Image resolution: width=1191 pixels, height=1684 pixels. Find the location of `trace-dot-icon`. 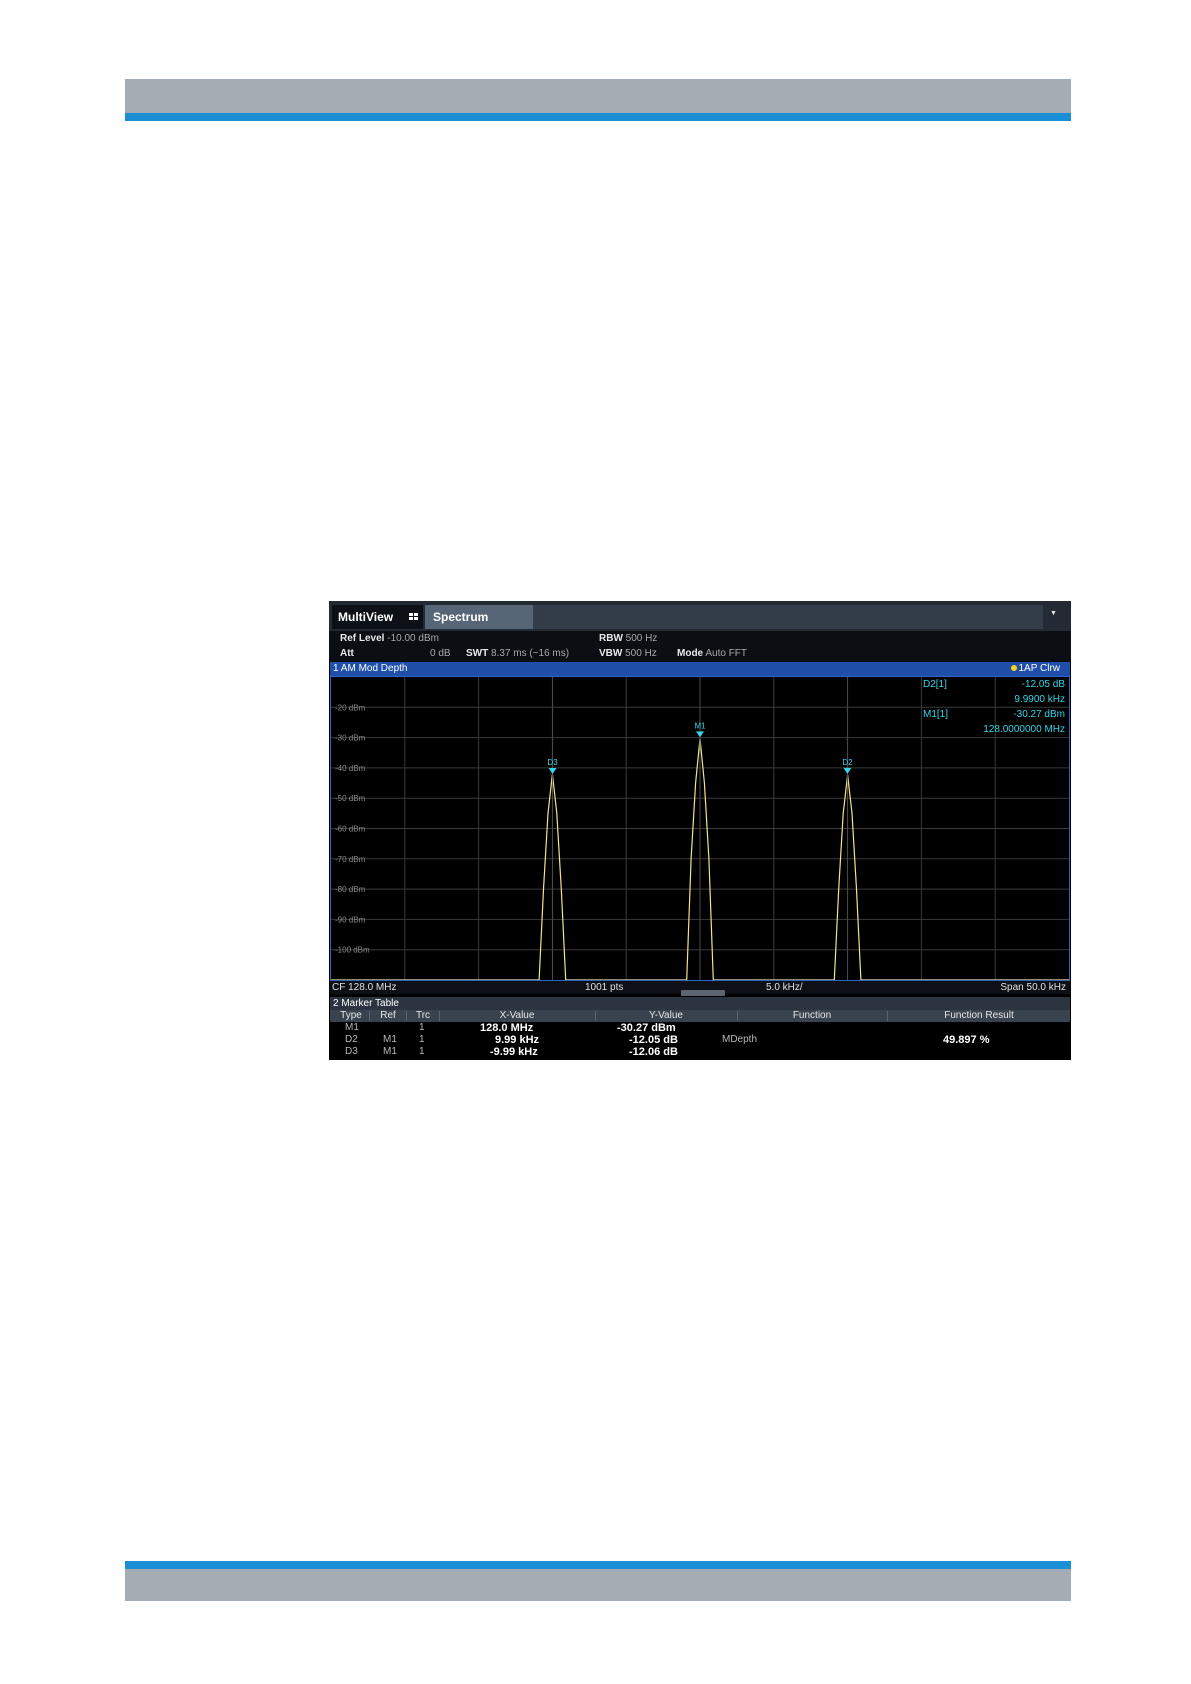

trace-dot-icon is located at coordinates (1013, 668).